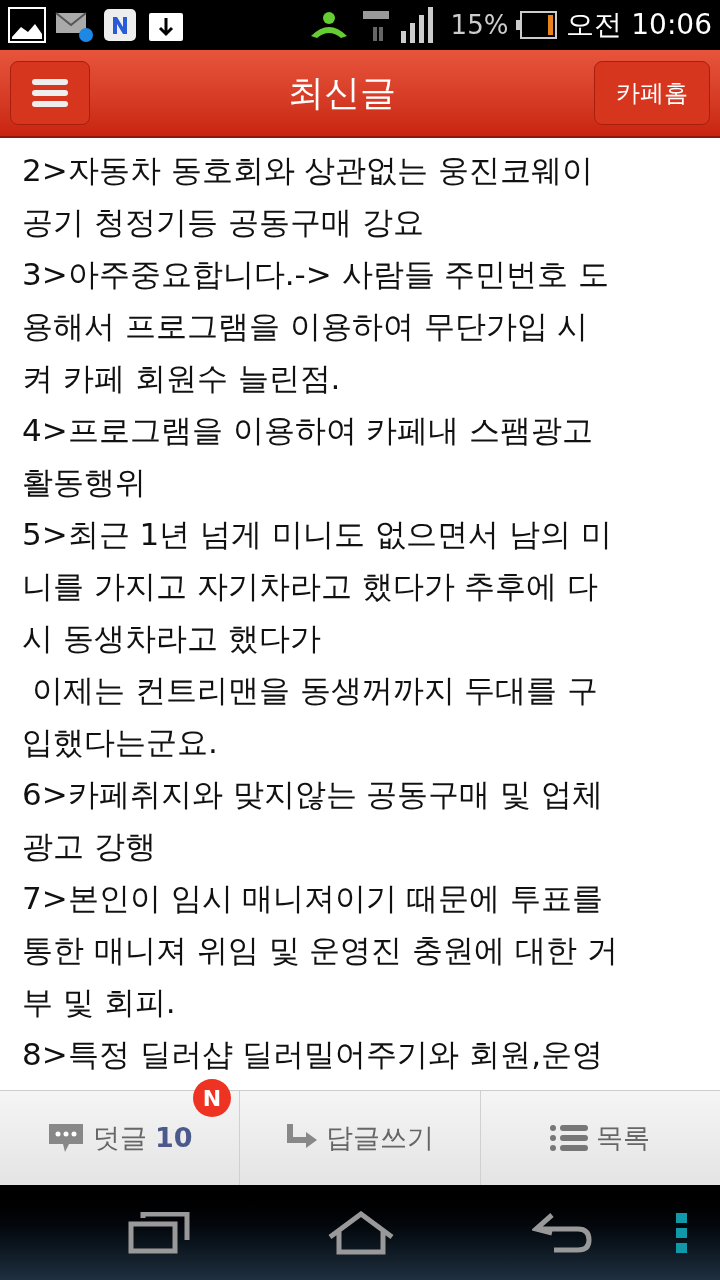 The image size is (720, 1280). I want to click on cafe-home-button: 카페홈, so click(652, 93).